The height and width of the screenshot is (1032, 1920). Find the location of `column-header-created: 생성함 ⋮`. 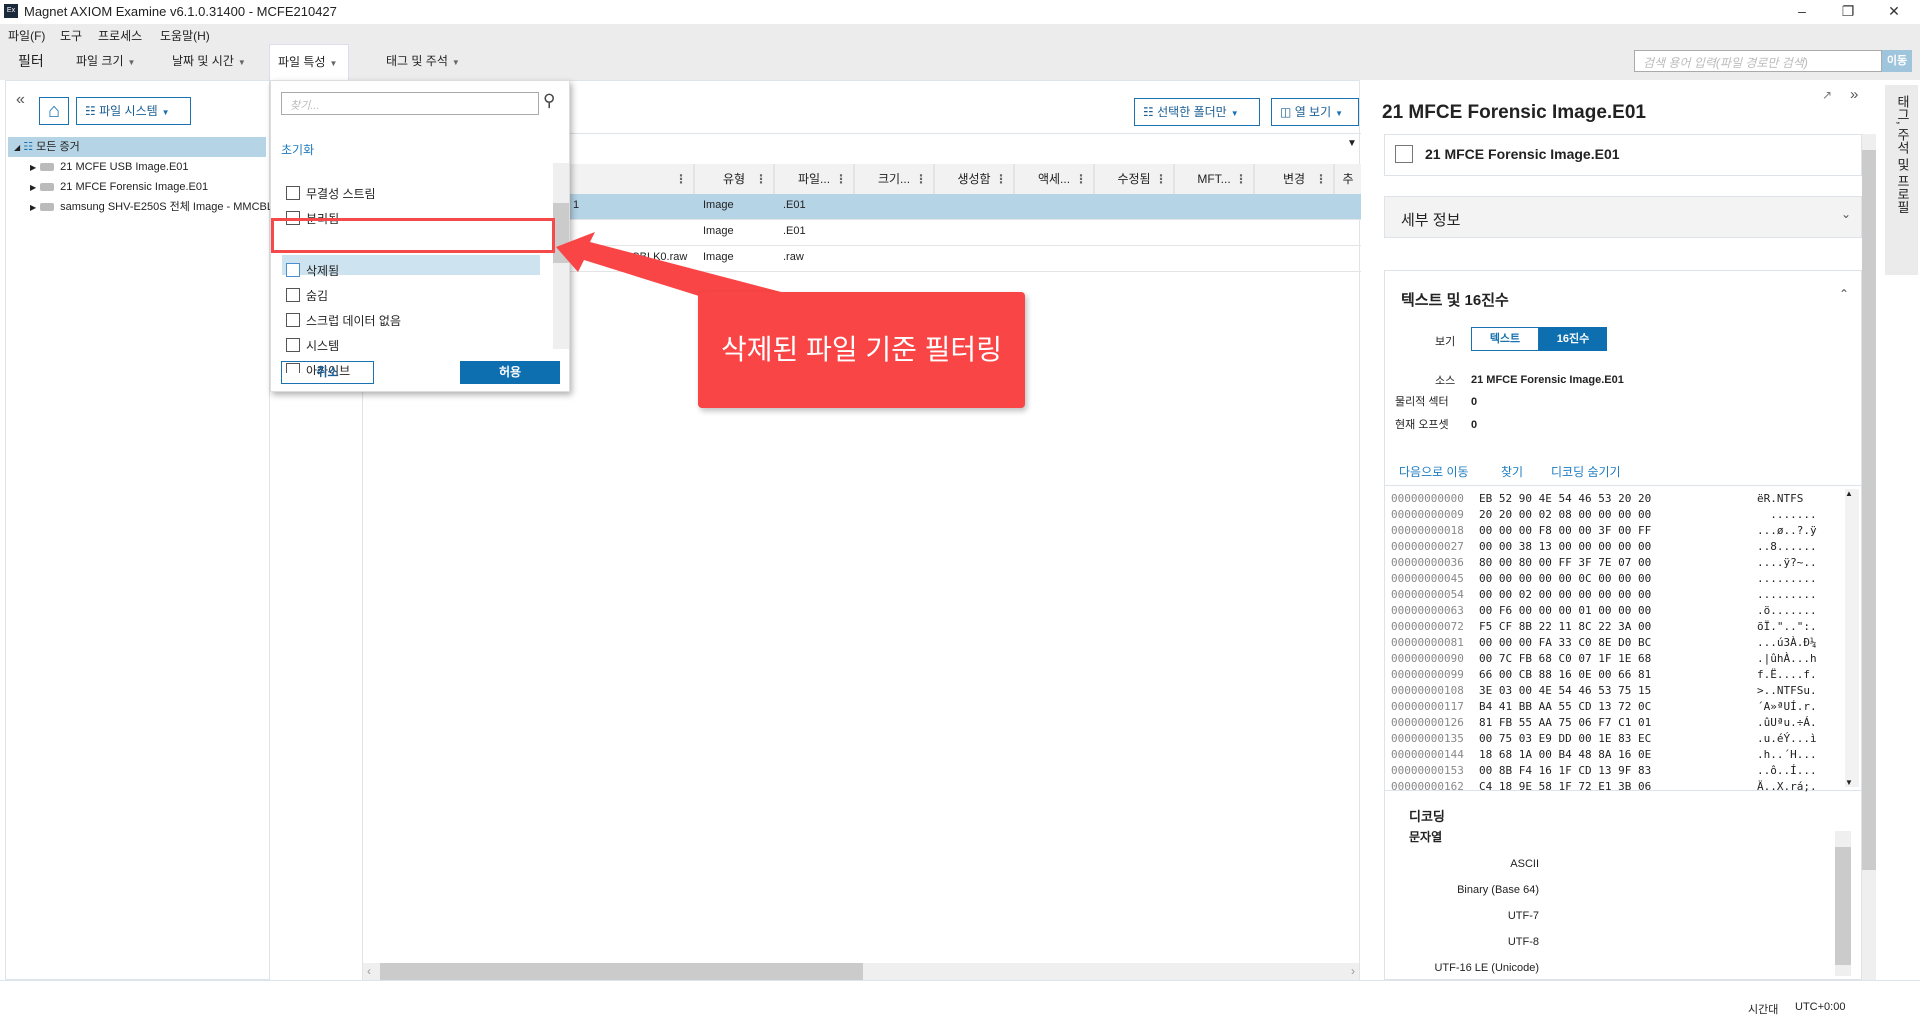

column-header-created: 생성함 ⋮ is located at coordinates (975, 179).